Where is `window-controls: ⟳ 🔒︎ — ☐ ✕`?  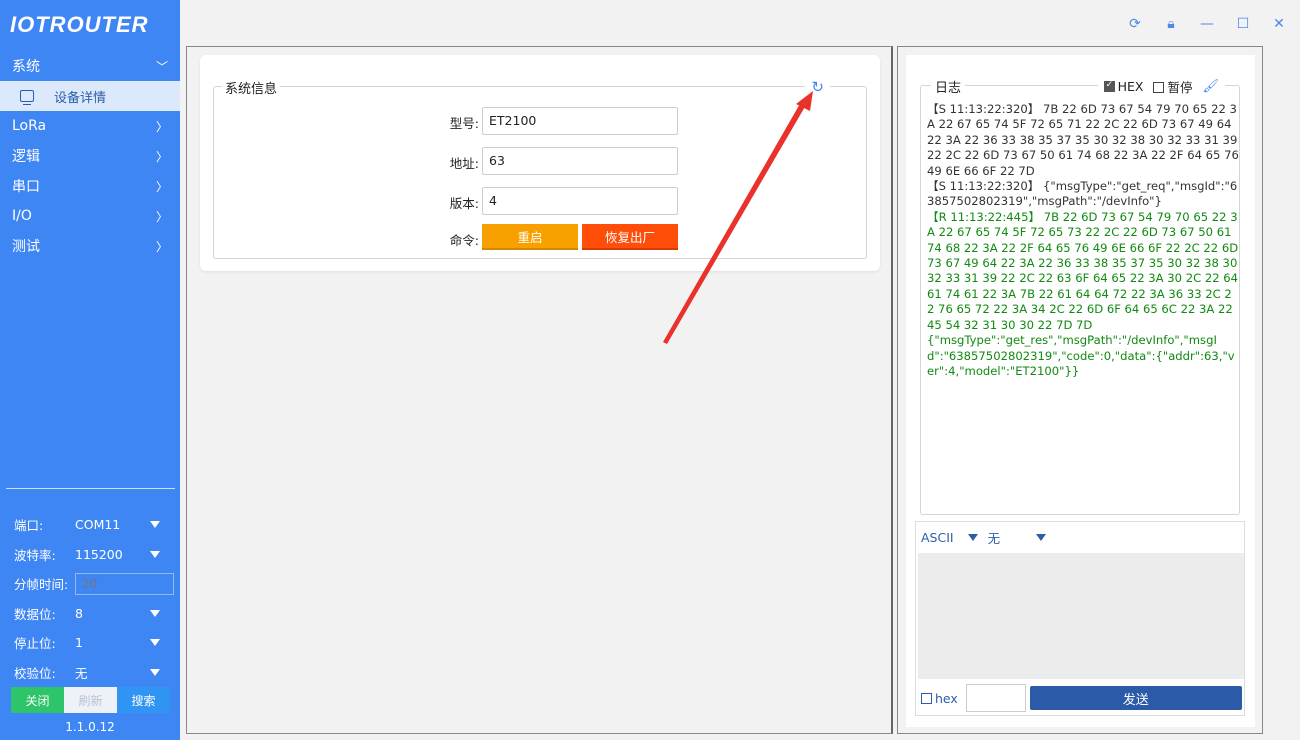 window-controls: ⟳ 🔒︎ — ☐ ✕ is located at coordinates (1207, 24).